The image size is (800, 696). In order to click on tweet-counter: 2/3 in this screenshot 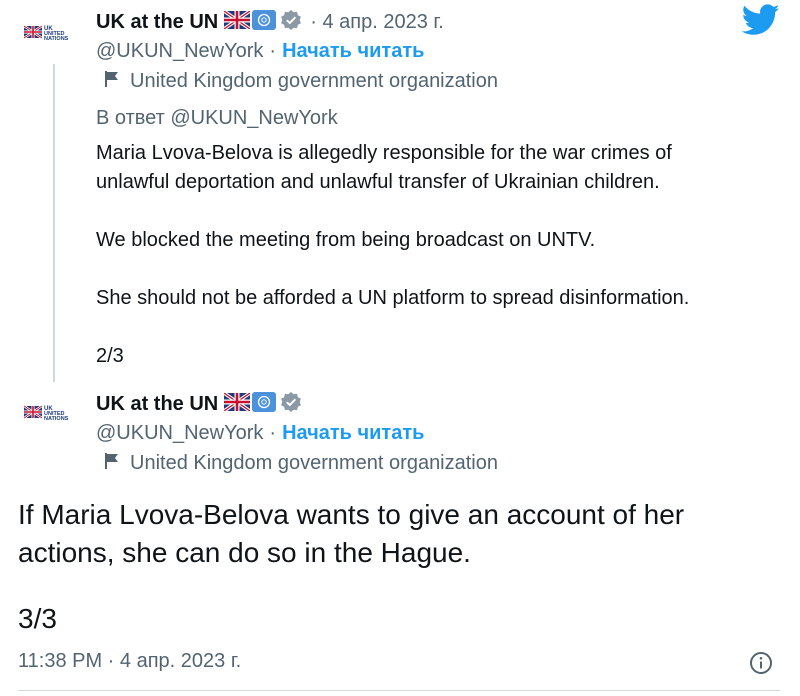, I will do `click(110, 356)`.